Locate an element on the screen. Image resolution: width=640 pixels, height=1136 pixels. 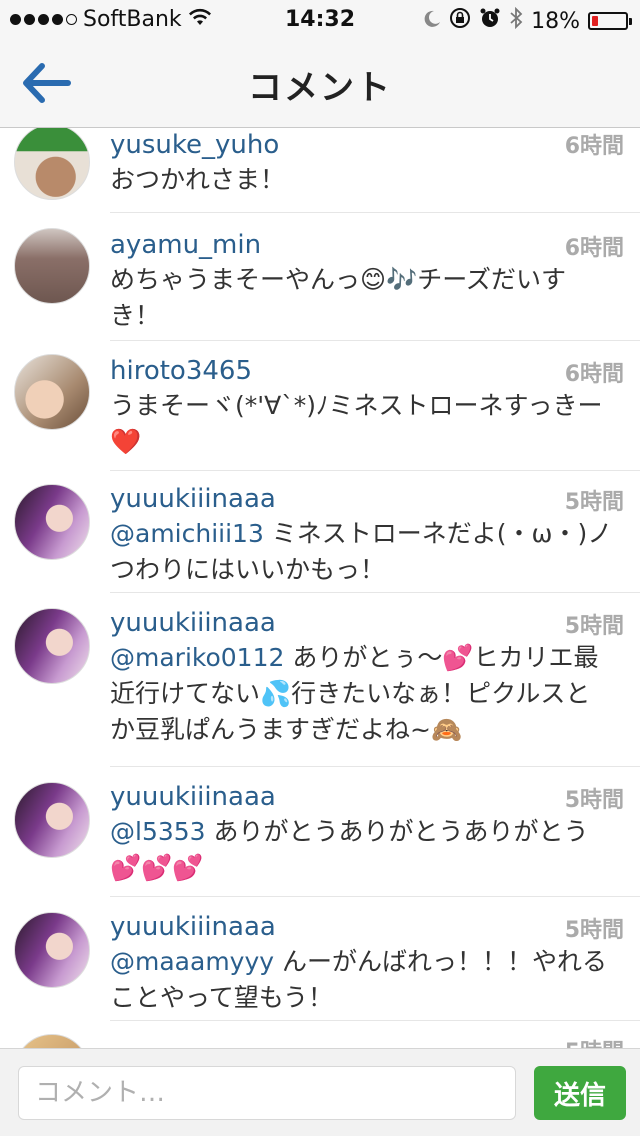
comment-mention: @amichiii13 is located at coordinates (187, 533).